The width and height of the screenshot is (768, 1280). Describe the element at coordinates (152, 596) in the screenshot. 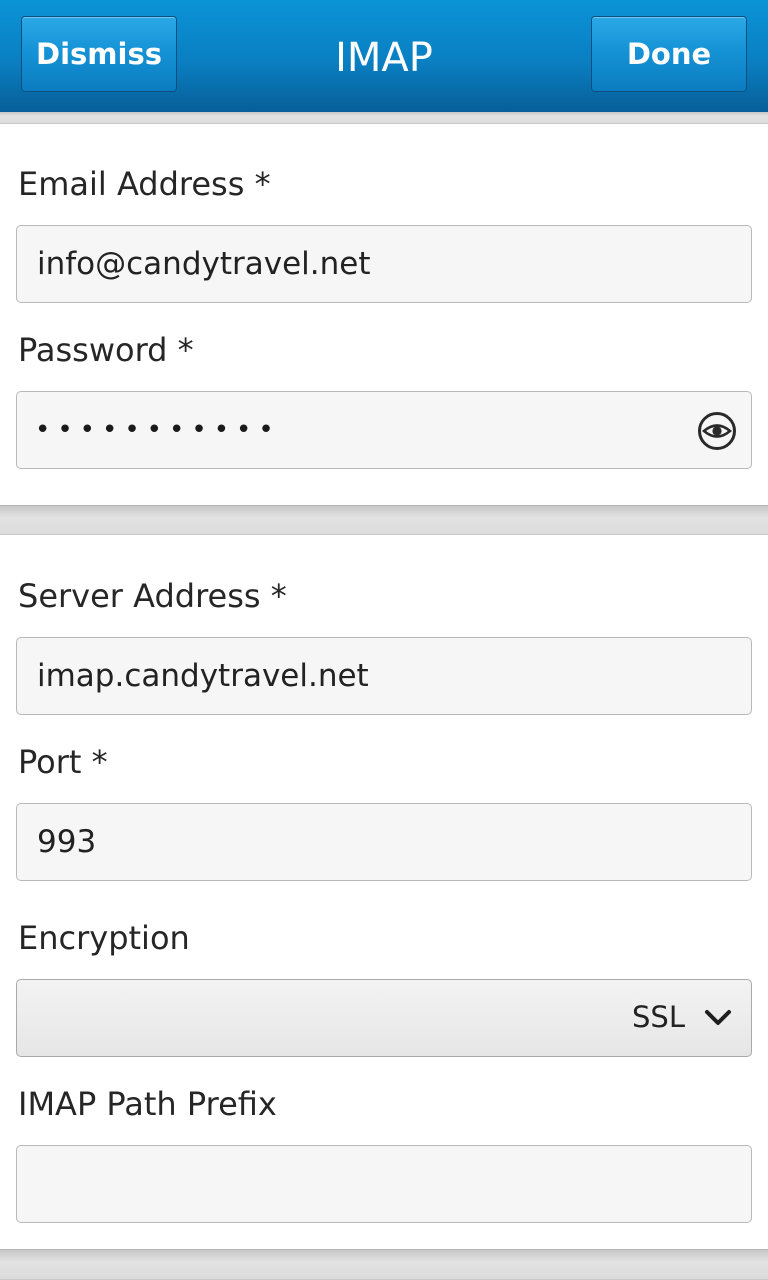

I see `server-address-label: Server Address *` at that location.